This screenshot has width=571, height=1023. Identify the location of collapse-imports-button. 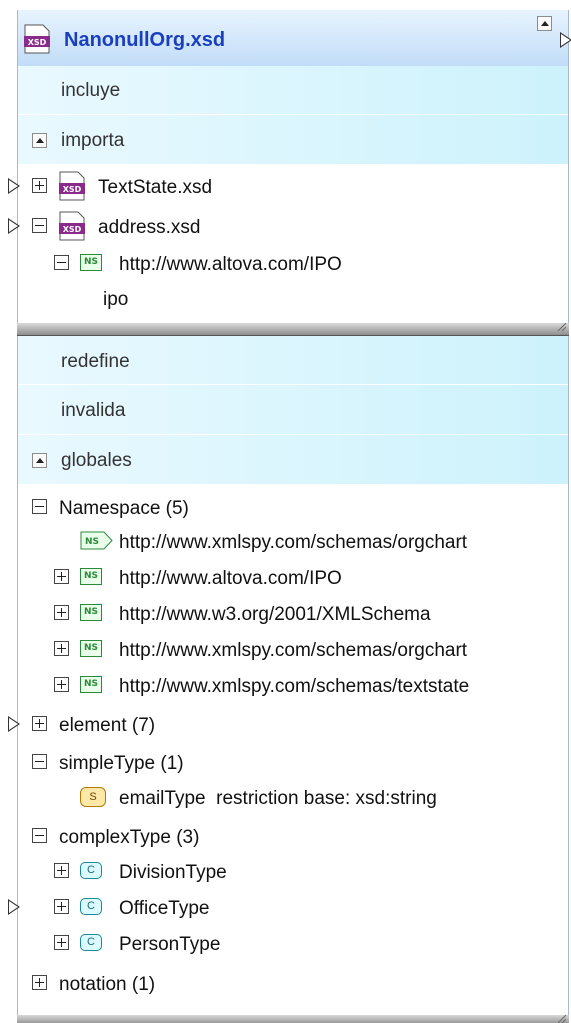
(39, 140).